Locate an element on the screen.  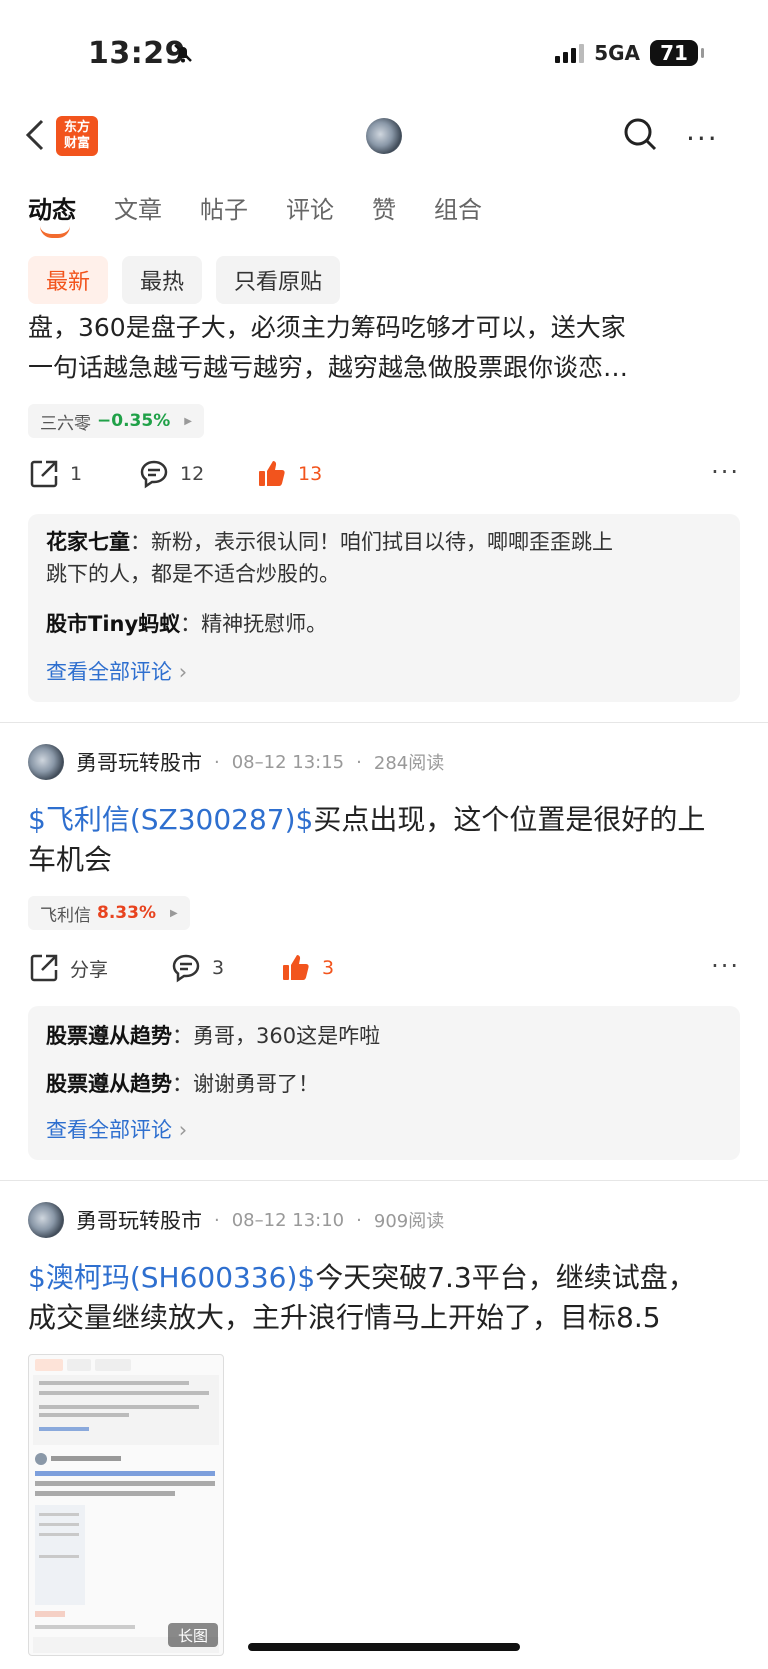
comment-count: 3 is located at coordinates (218, 968).